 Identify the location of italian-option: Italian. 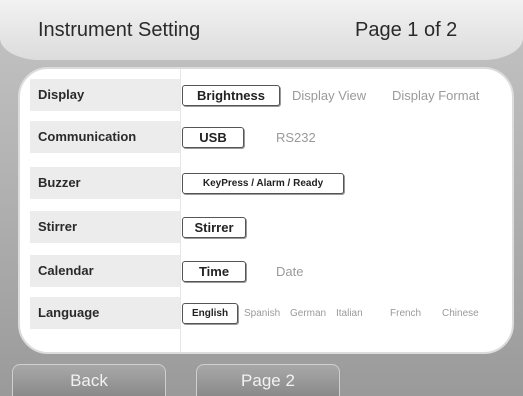
(349, 313).